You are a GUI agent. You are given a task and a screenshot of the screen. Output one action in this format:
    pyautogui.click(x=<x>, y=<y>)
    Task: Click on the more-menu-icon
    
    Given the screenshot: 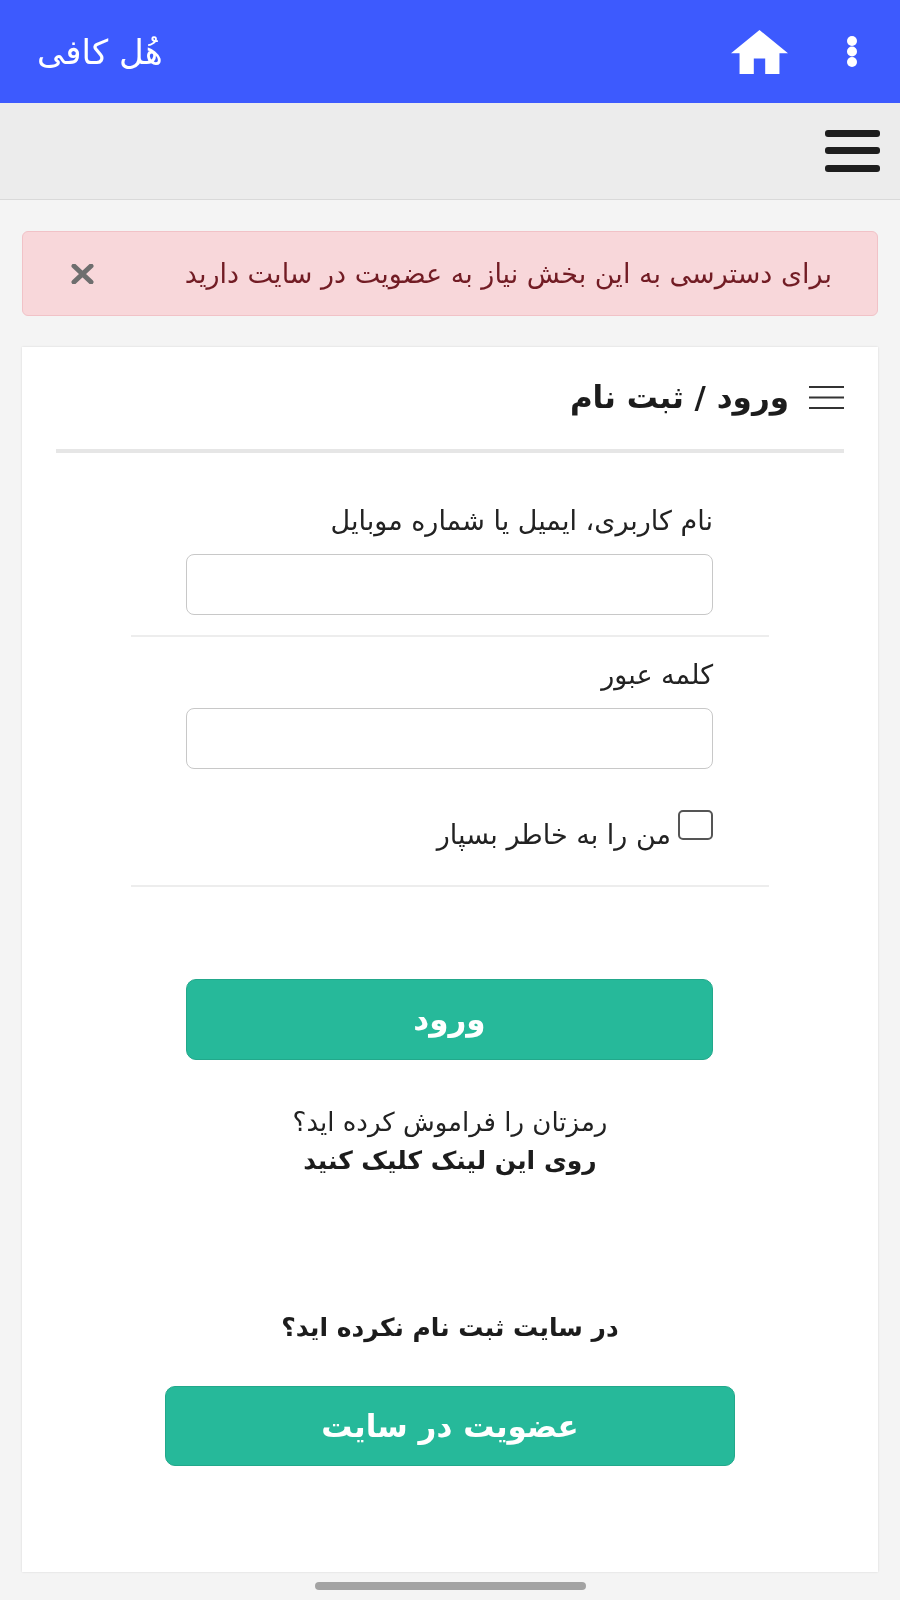 What is the action you would take?
    pyautogui.click(x=852, y=51)
    